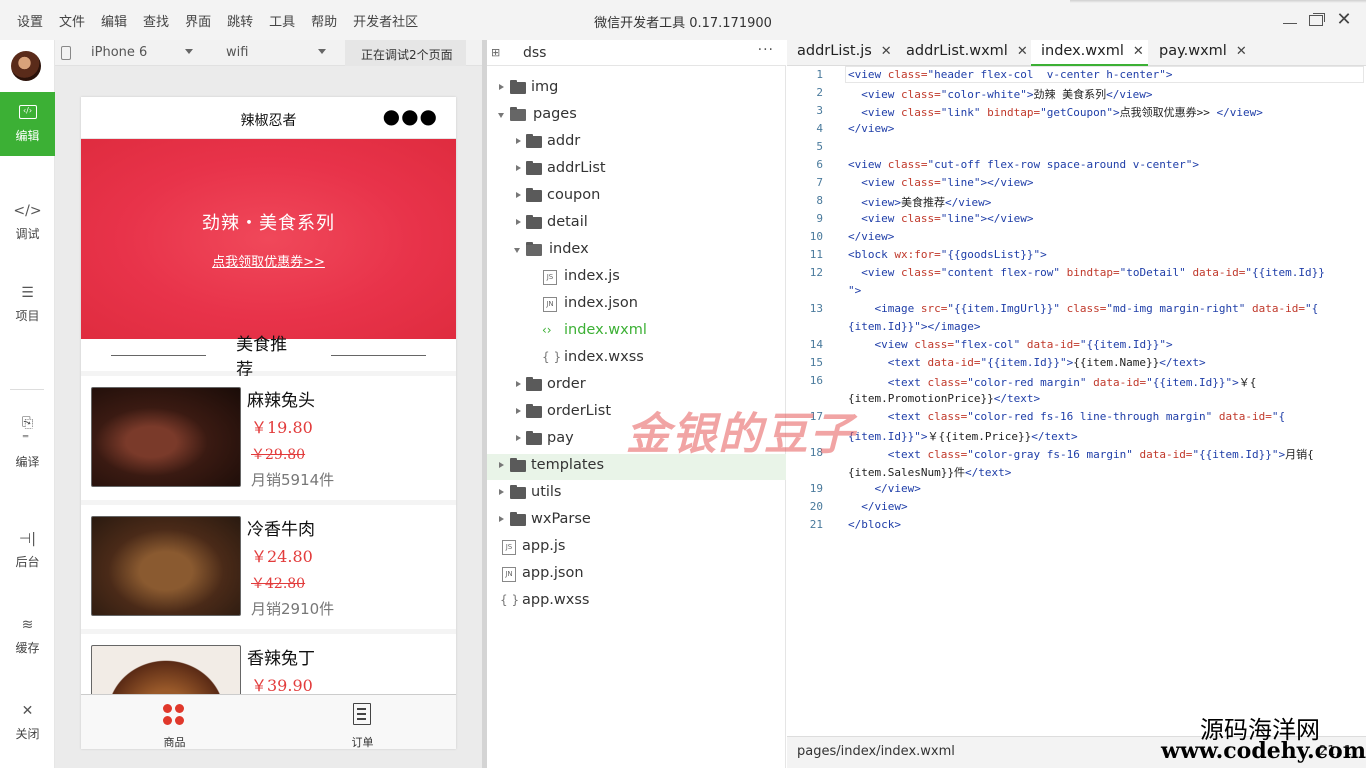  I want to click on minimize-button, so click(1290, 20).